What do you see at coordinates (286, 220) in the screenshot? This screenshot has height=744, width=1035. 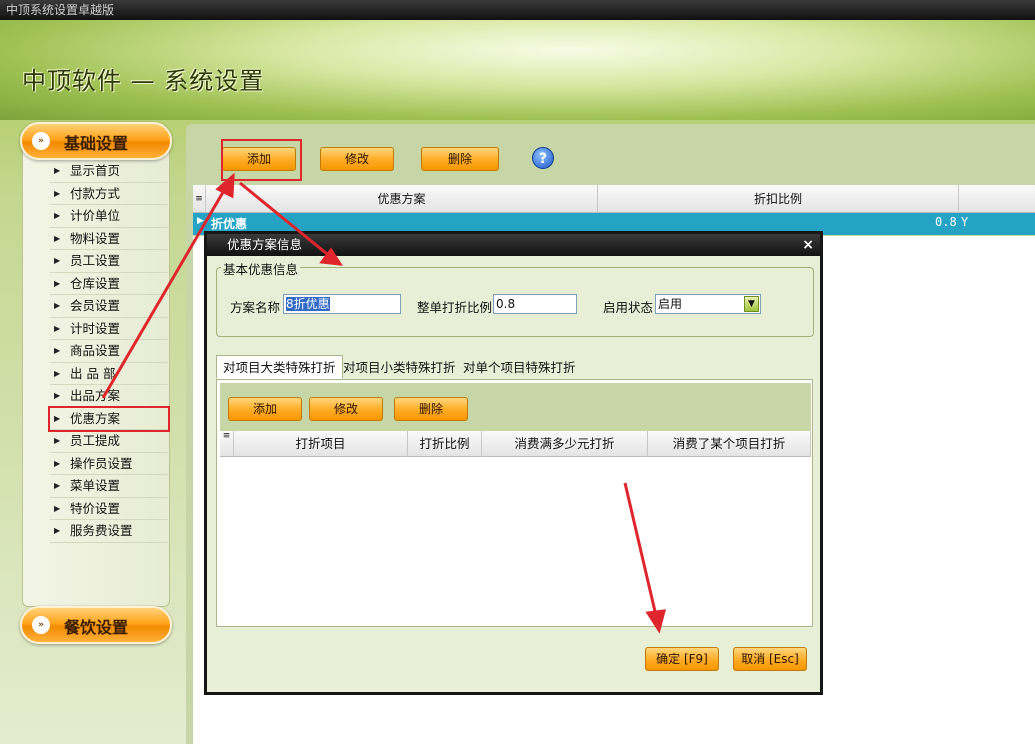 I see `arrow-to-dialog` at bounding box center [286, 220].